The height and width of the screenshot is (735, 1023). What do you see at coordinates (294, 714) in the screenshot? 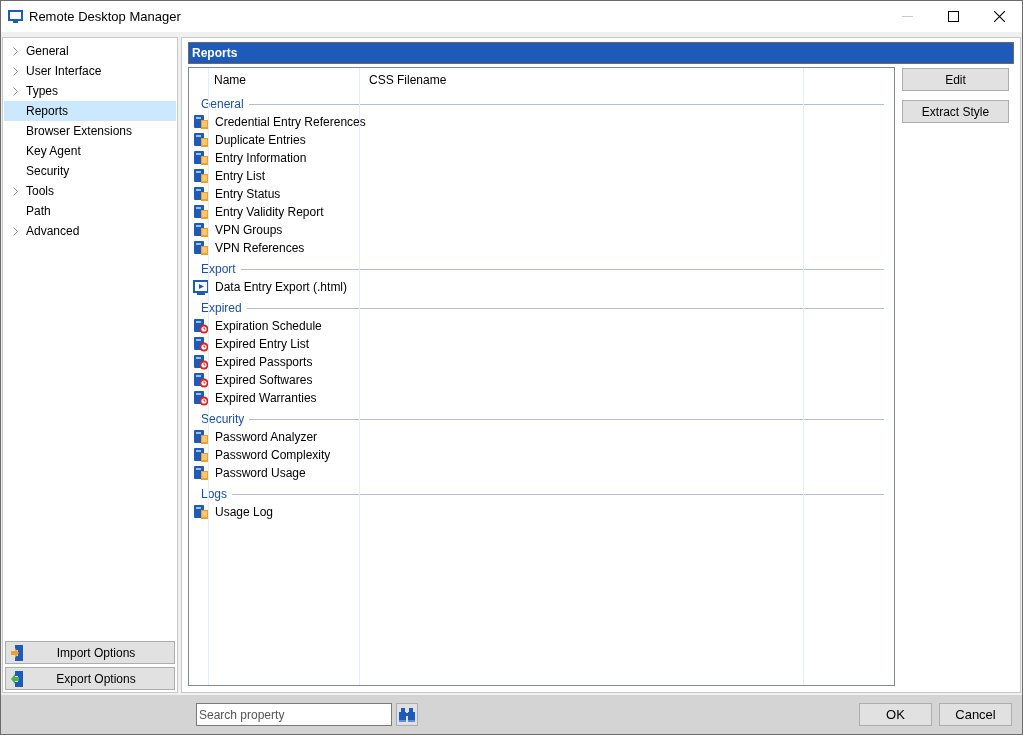
I see `search-field: Search property` at bounding box center [294, 714].